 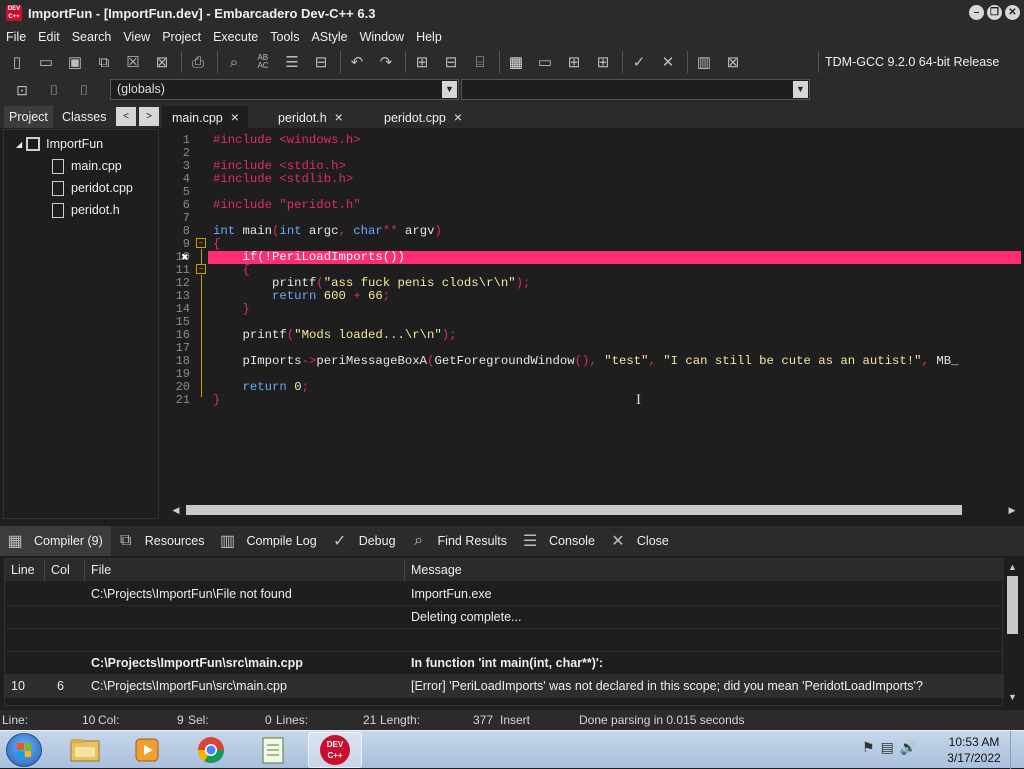 I want to click on open-file-icon: ▭, so click(x=46, y=62).